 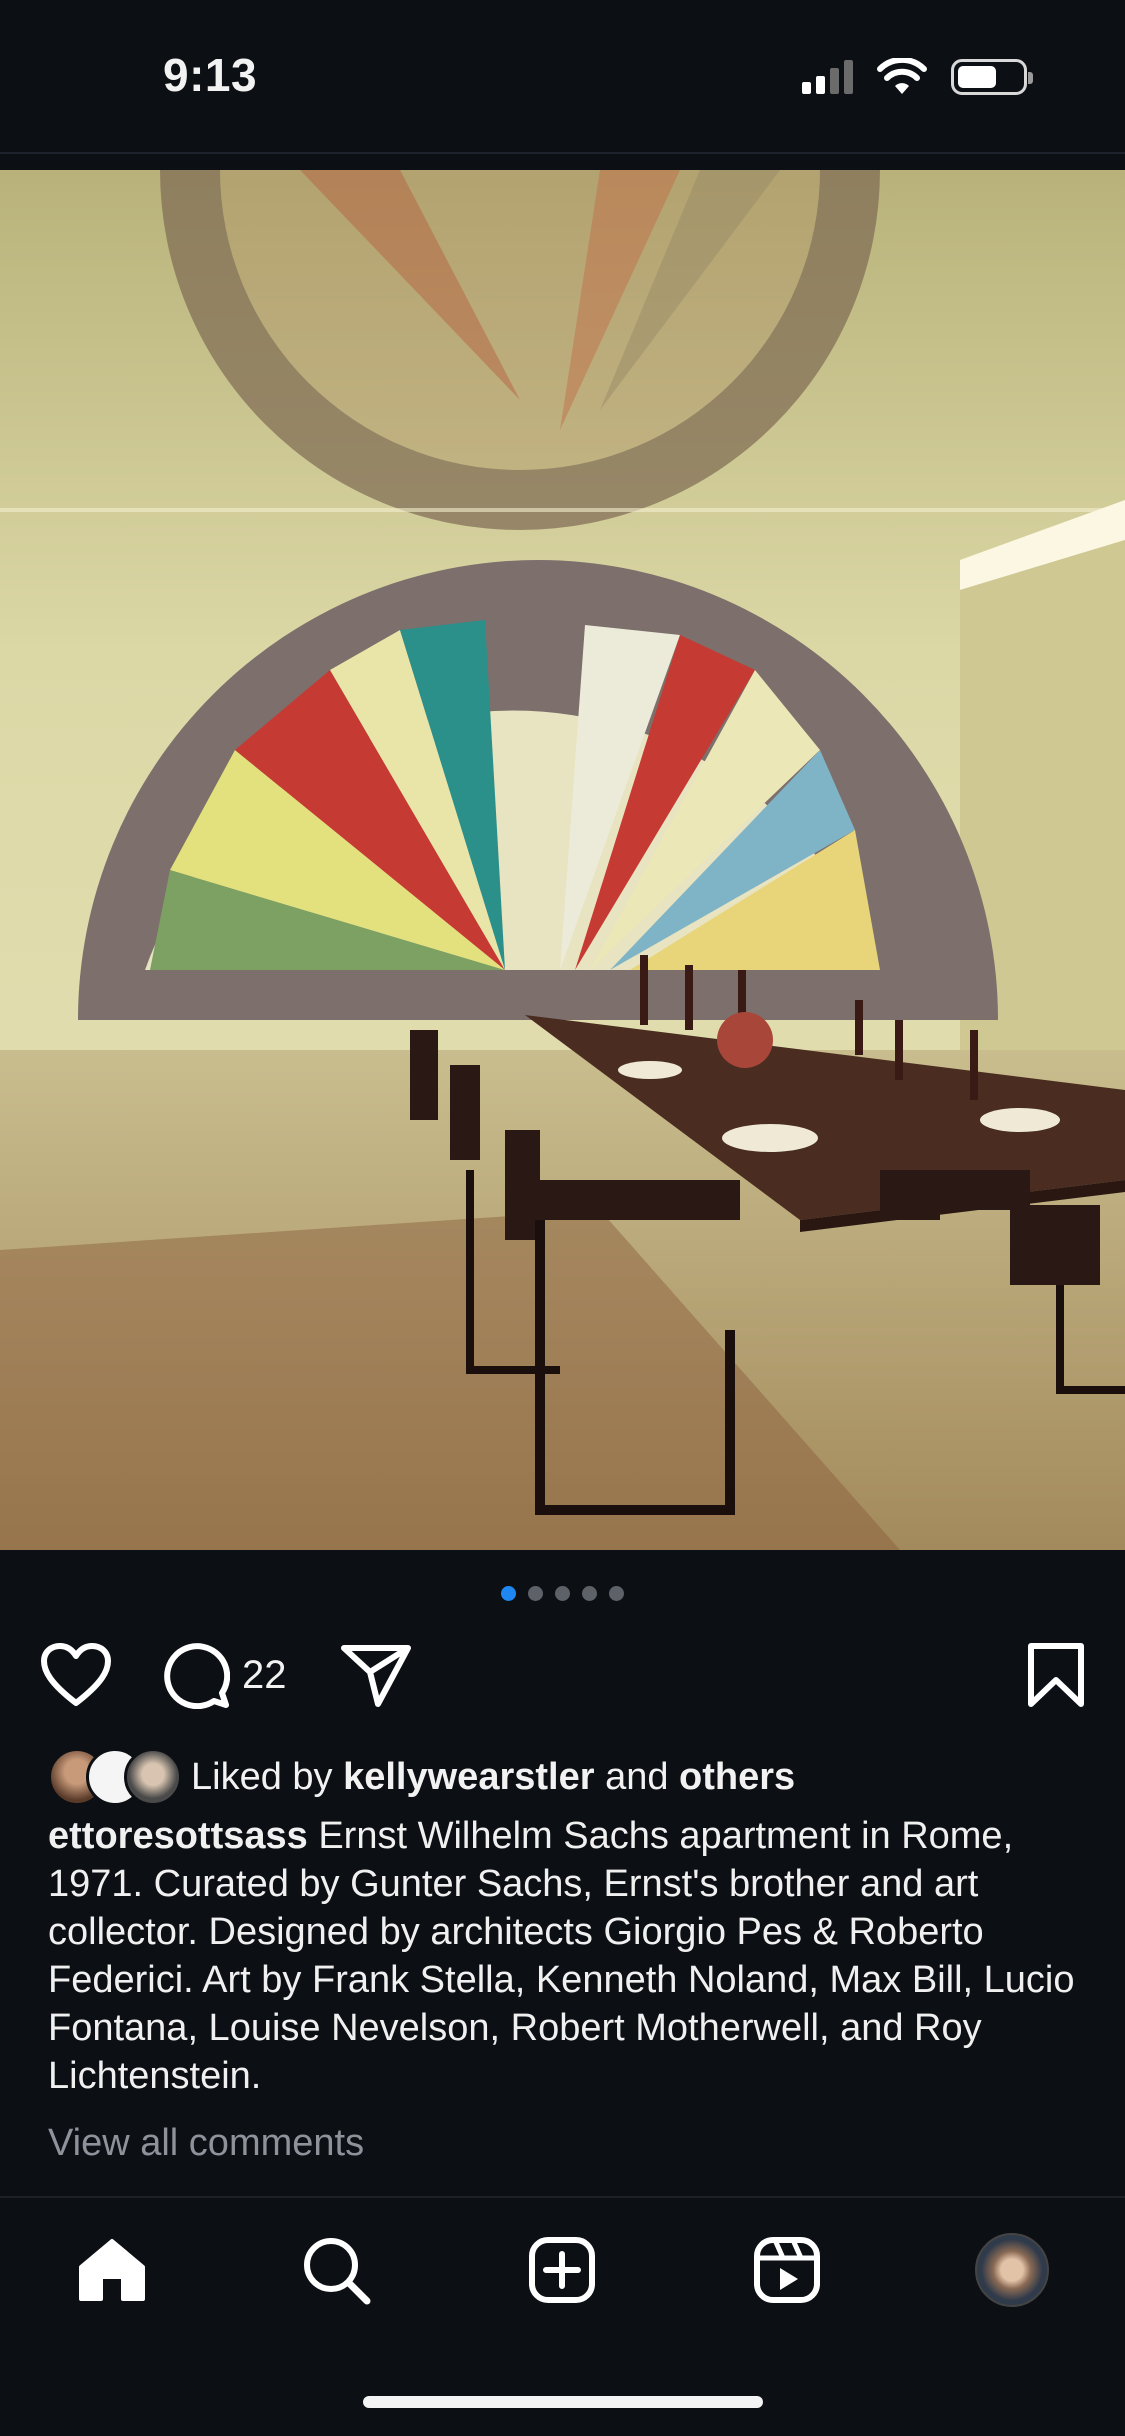 I want to click on battery-icon, so click(x=992, y=77).